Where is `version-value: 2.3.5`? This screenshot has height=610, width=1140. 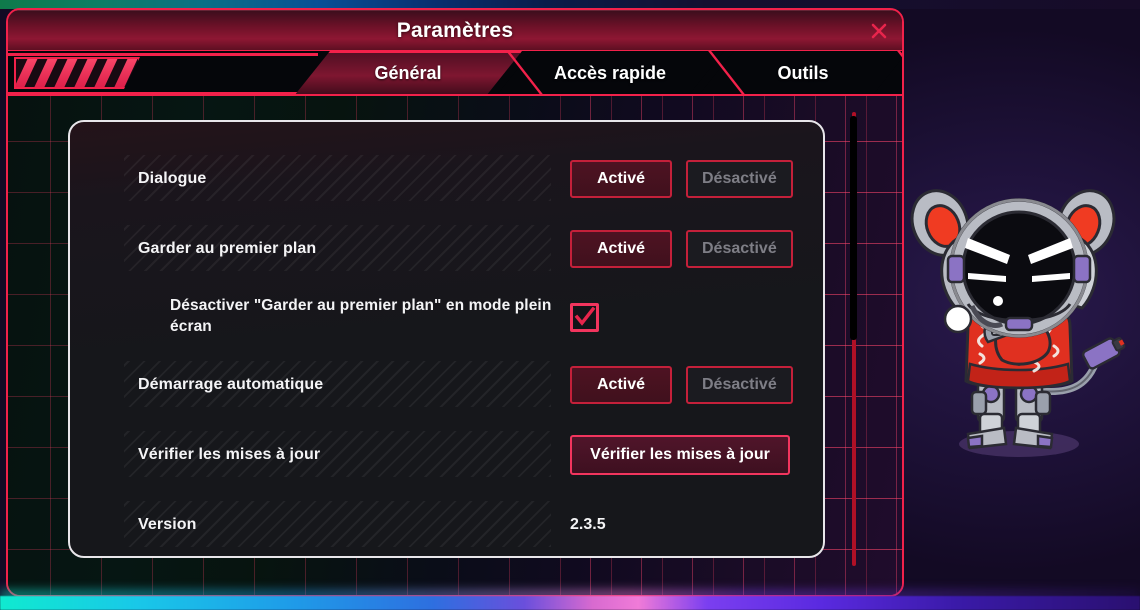
version-value: 2.3.5 is located at coordinates (588, 524).